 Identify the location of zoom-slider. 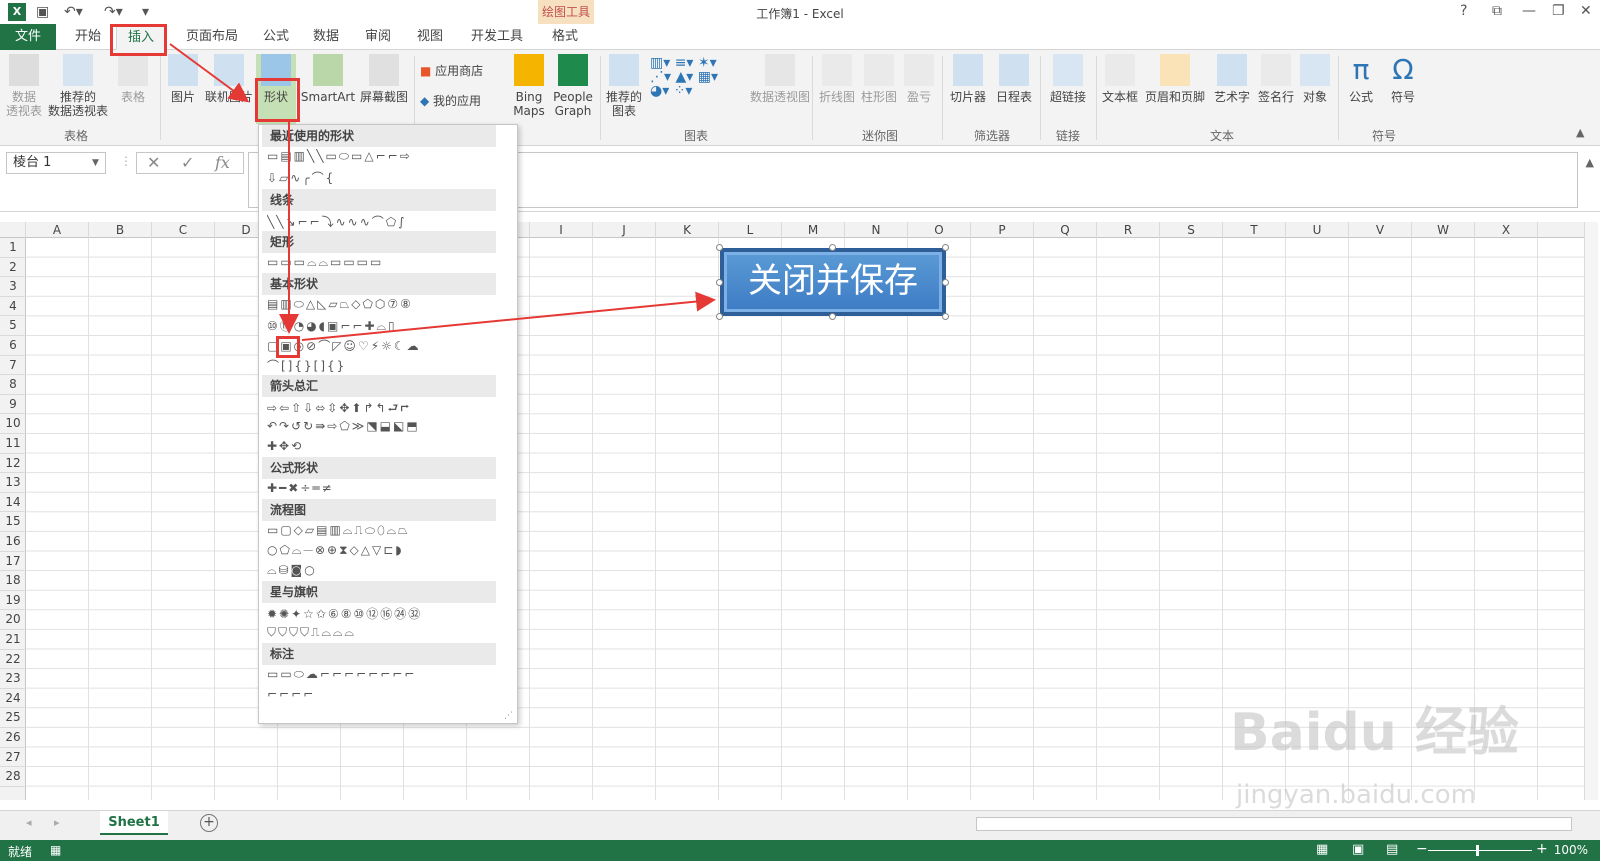
(1480, 850).